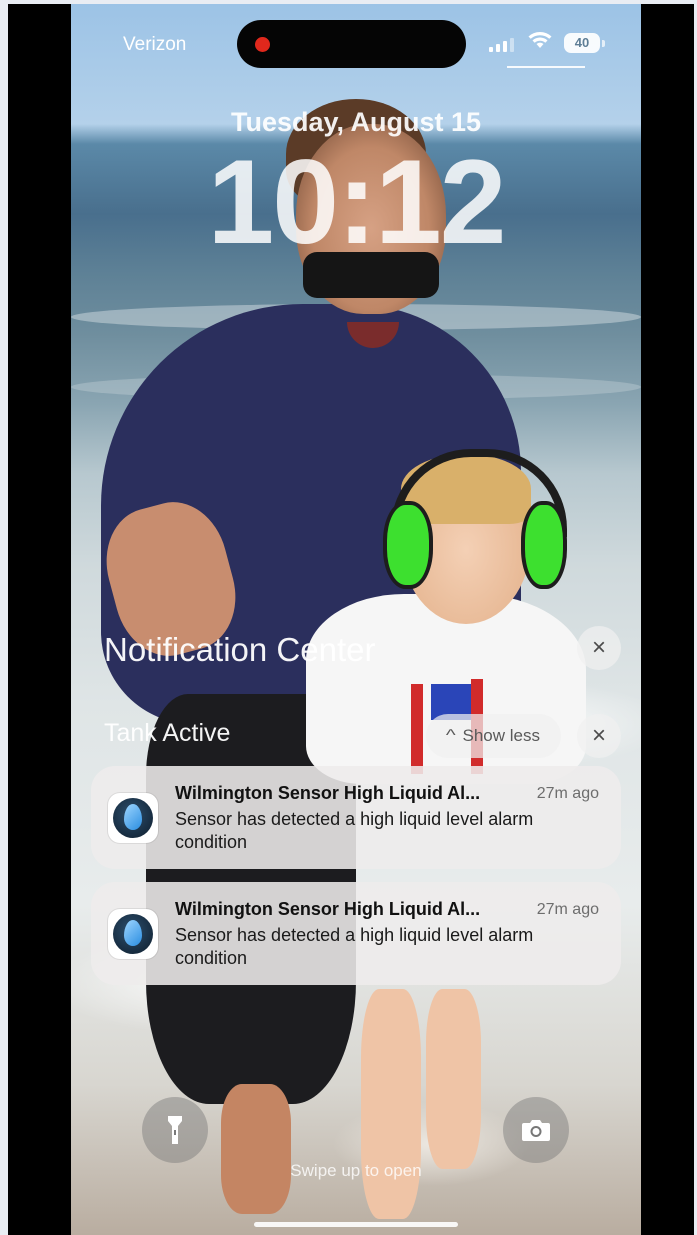 This screenshot has height=1235, width=697. What do you see at coordinates (450, 735) in the screenshot?
I see `chevron-up-icon: ^` at bounding box center [450, 735].